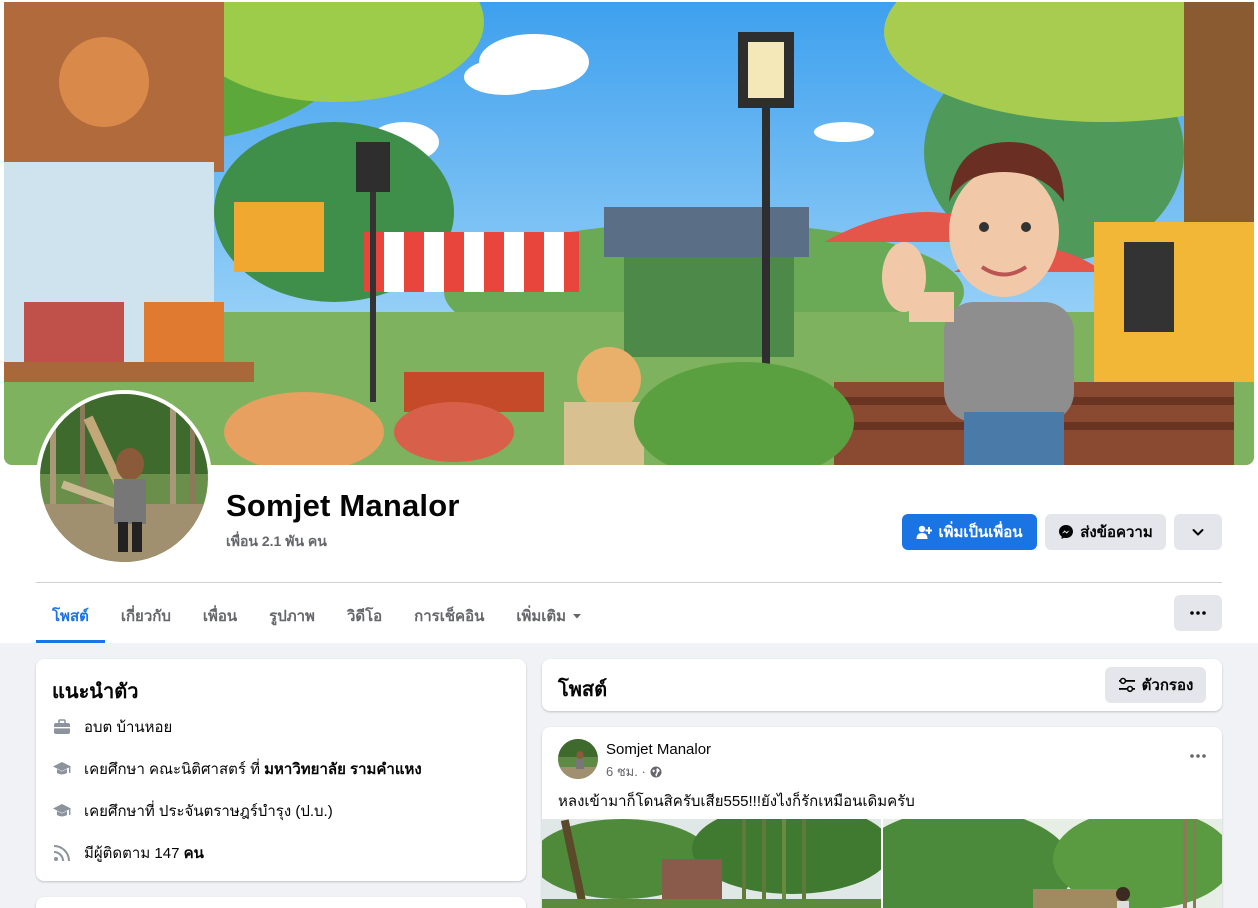  What do you see at coordinates (124, 478) in the screenshot?
I see `profile-avatar` at bounding box center [124, 478].